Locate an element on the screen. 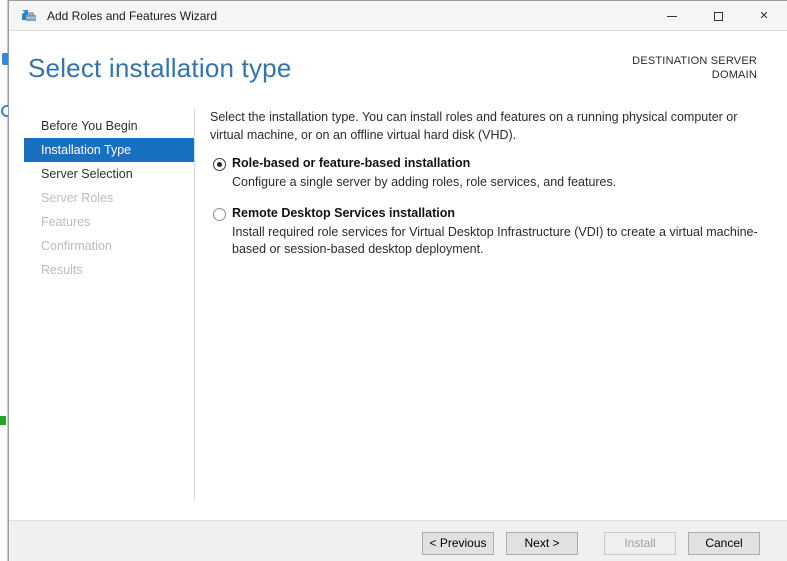 This screenshot has width=787, height=561. background-status-fragment is located at coordinates (3, 420).